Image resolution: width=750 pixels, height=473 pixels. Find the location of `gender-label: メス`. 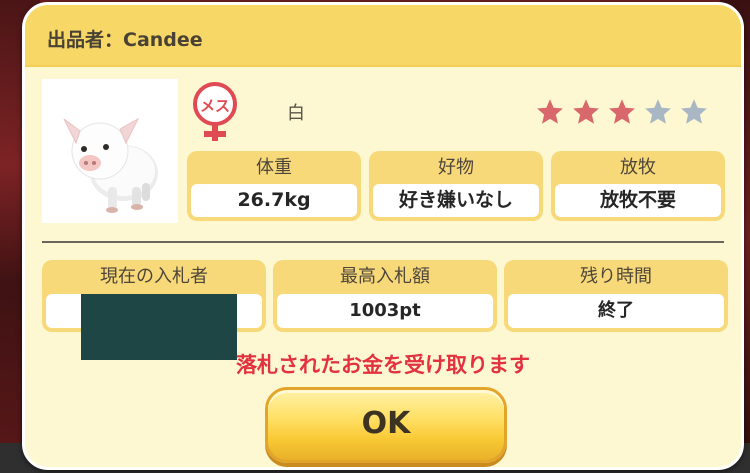

gender-label: メス is located at coordinates (215, 106).